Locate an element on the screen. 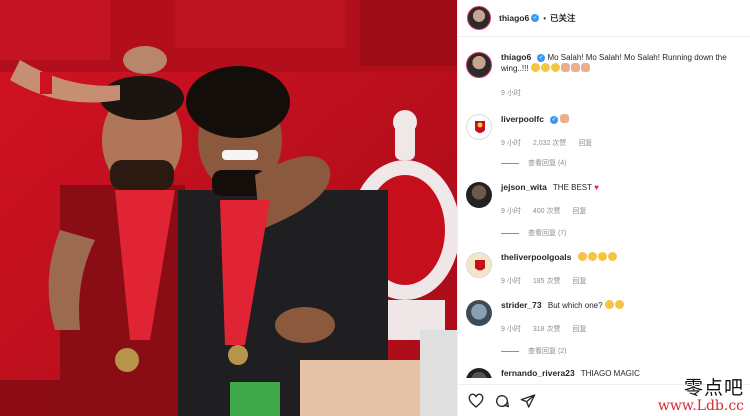 The width and height of the screenshot is (750, 416). view-replies-button: 查看回复 (2) is located at coordinates (534, 351).